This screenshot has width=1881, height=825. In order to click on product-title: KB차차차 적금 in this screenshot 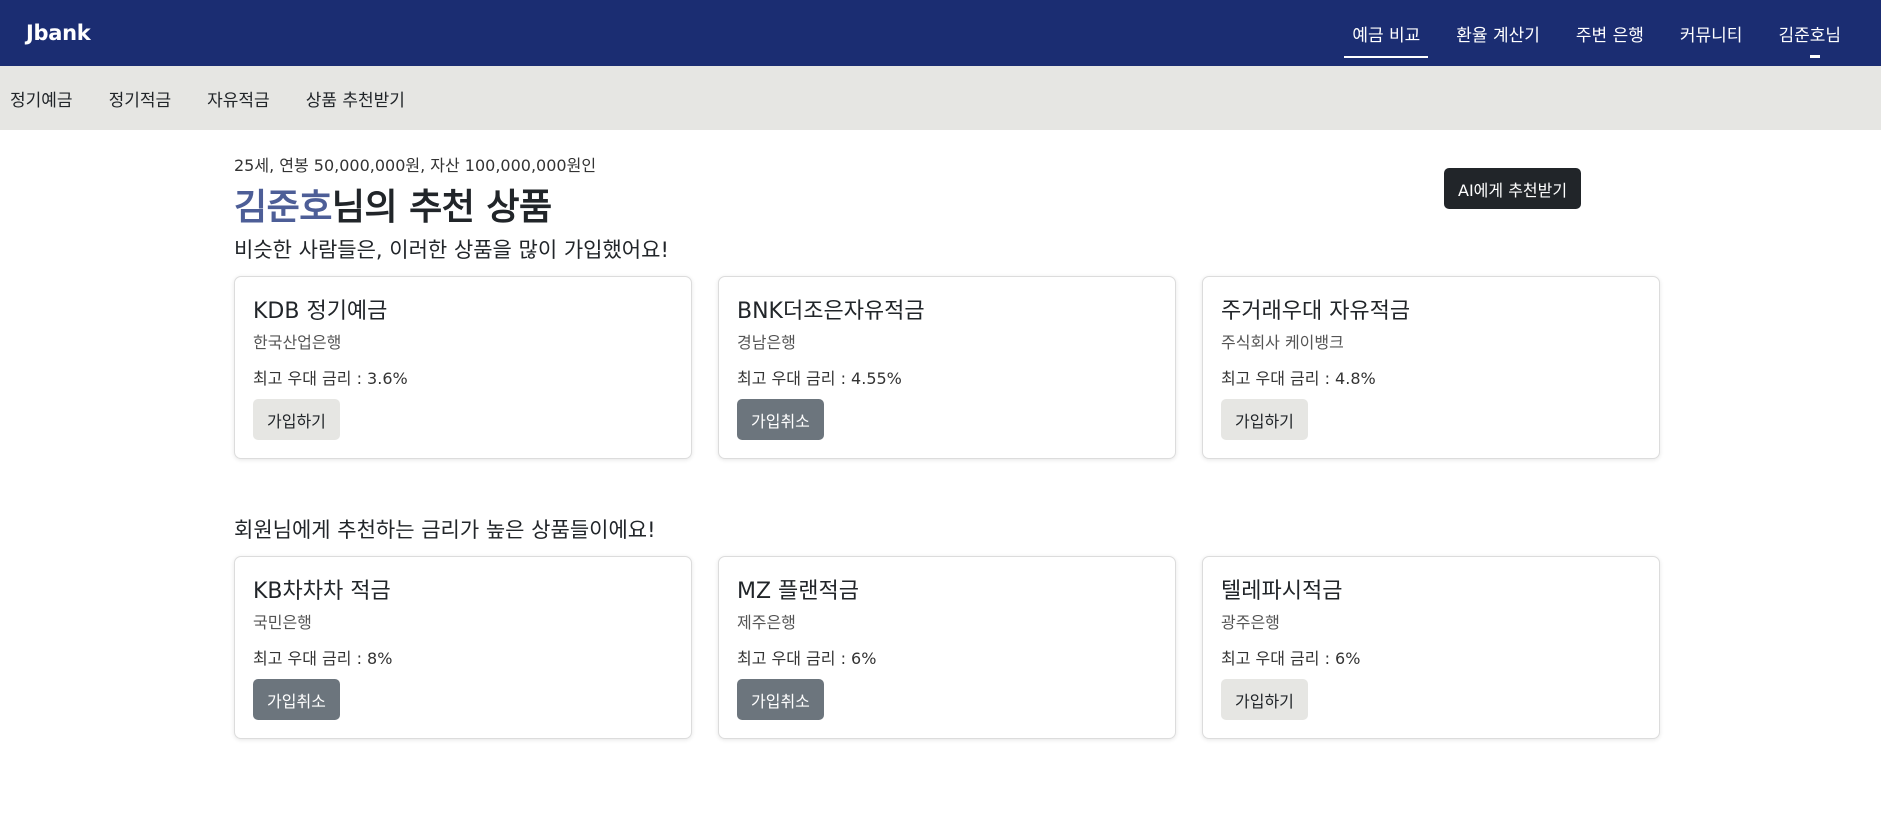, I will do `click(322, 591)`.